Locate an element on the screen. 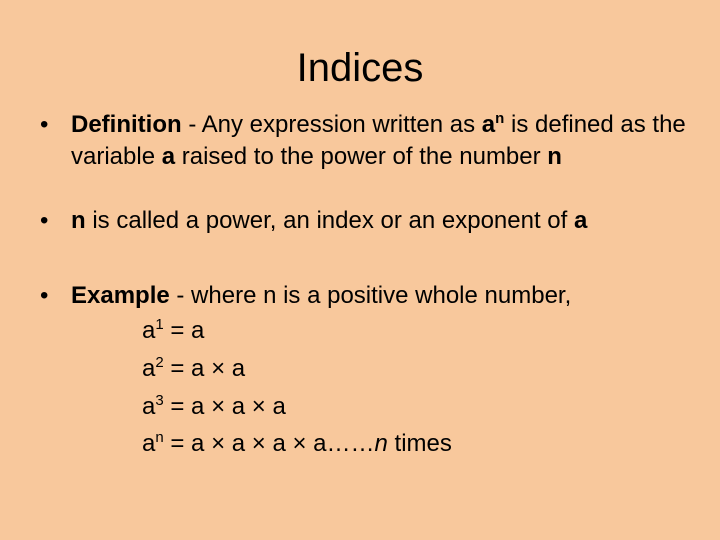 The width and height of the screenshot is (720, 540). equation-1: a1 = a is located at coordinates (173, 330).